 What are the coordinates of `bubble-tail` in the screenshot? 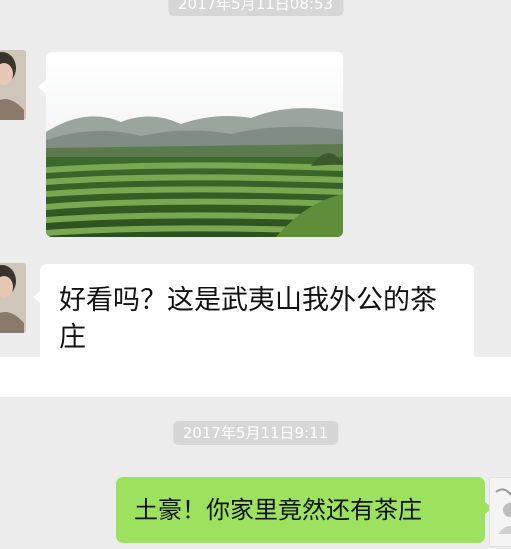 It's located at (42, 87).